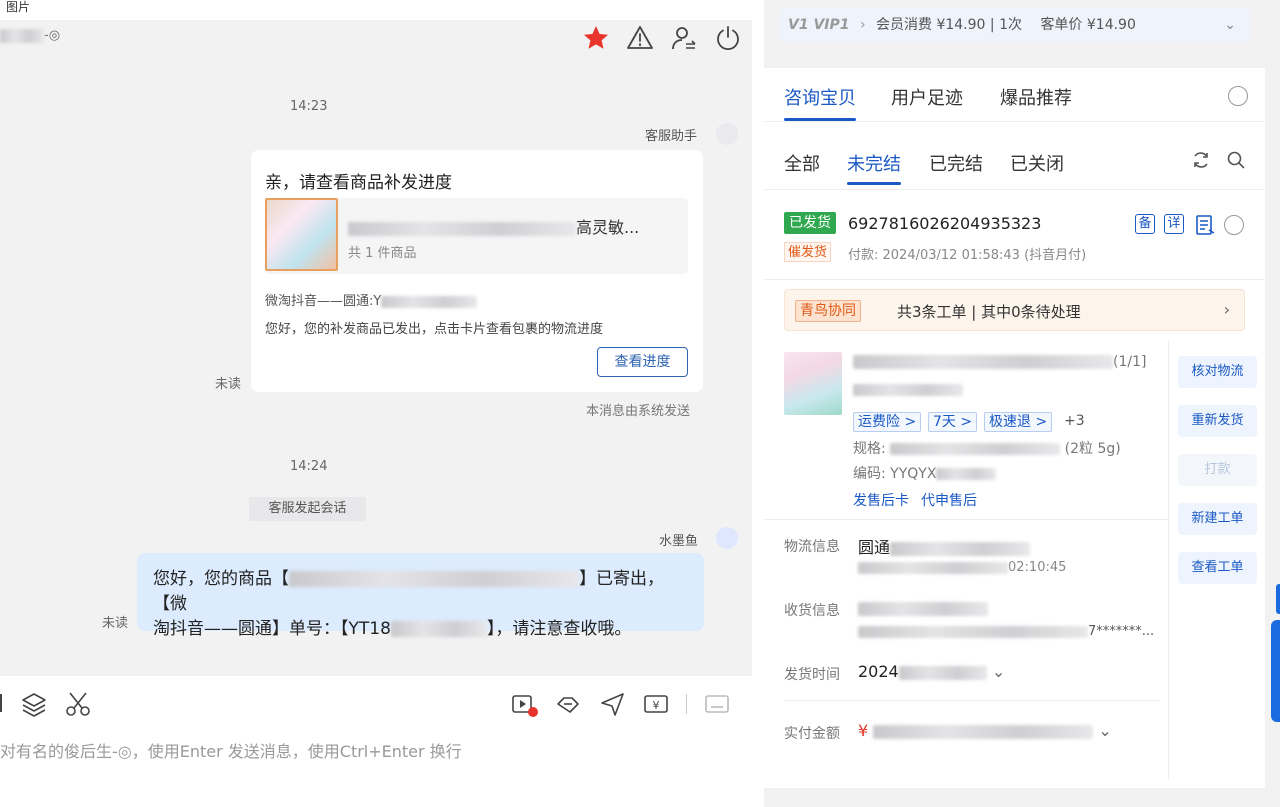  Describe the element at coordinates (1236, 160) in the screenshot. I see `search-icon` at that location.